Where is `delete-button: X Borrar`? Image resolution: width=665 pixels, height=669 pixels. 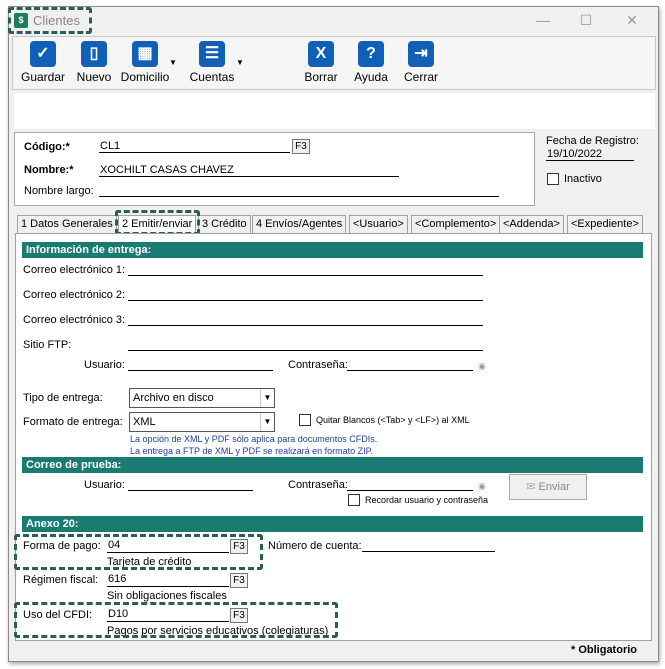
delete-button: X Borrar is located at coordinates (321, 62).